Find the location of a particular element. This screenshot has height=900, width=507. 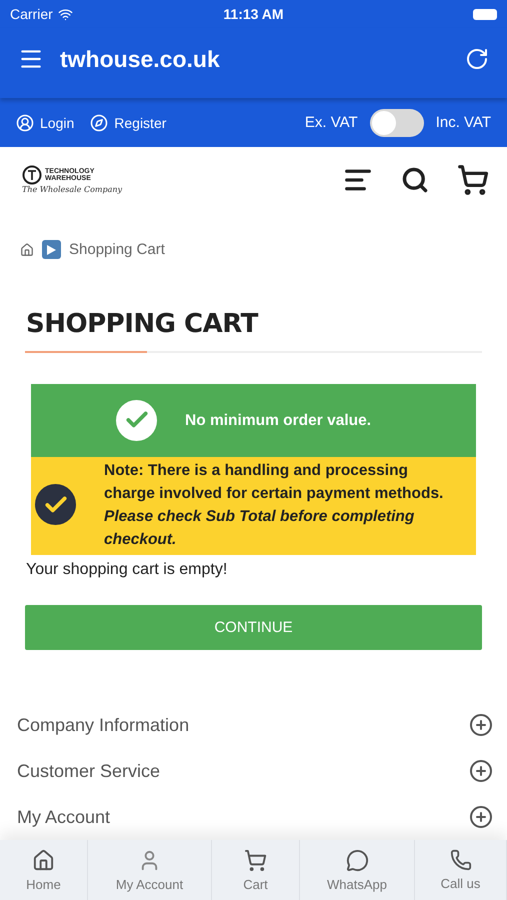

page-heading: SHOPPING CART is located at coordinates (143, 324).